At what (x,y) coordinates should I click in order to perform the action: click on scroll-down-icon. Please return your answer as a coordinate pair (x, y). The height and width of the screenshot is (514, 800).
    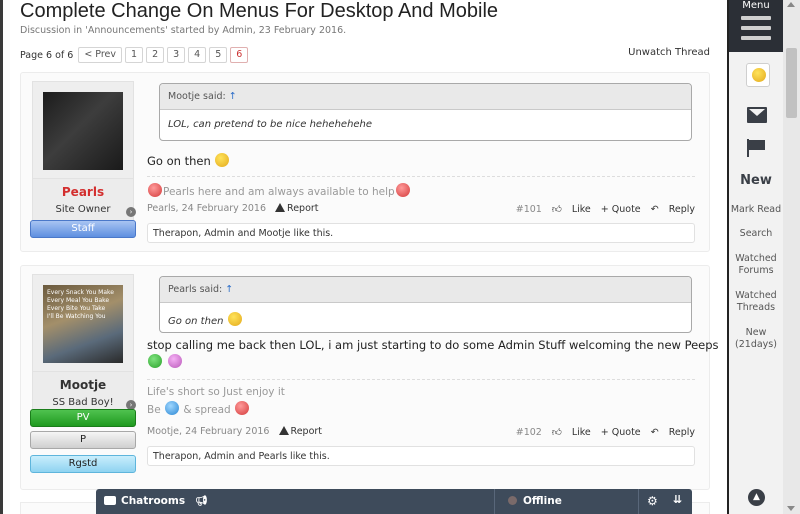
    Looking at the image, I should click on (791, 508).